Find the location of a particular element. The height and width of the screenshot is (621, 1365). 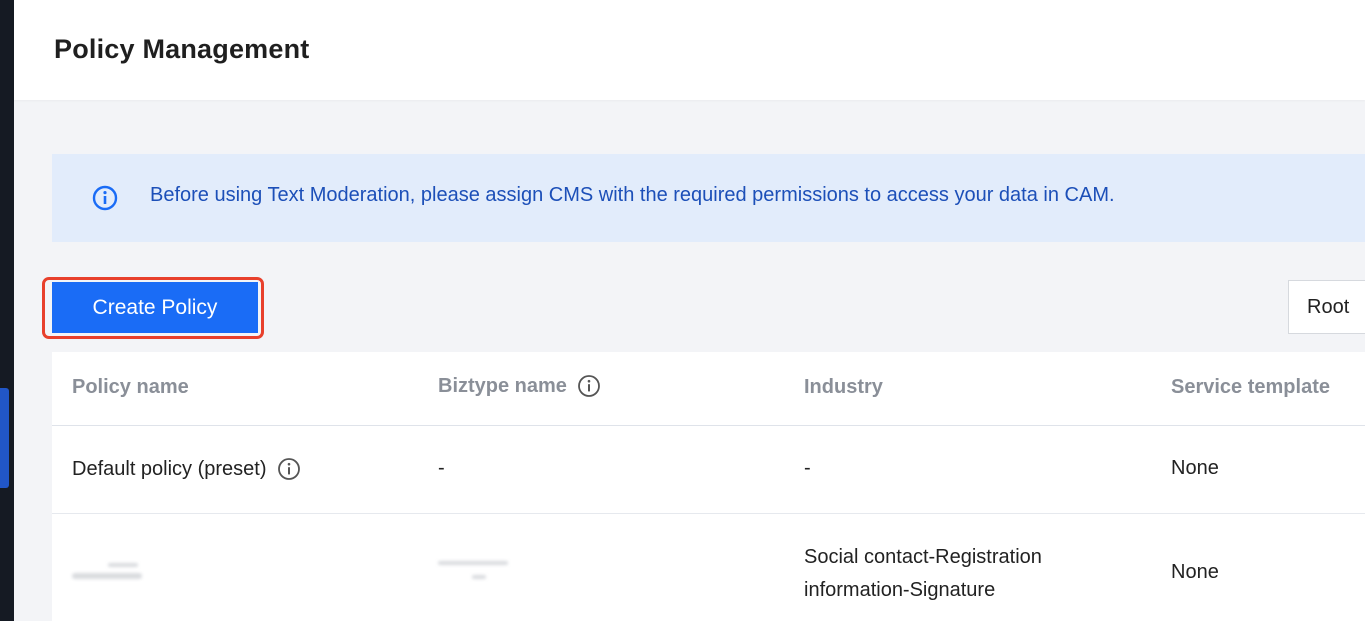

default-policy-info-icon is located at coordinates (289, 469).